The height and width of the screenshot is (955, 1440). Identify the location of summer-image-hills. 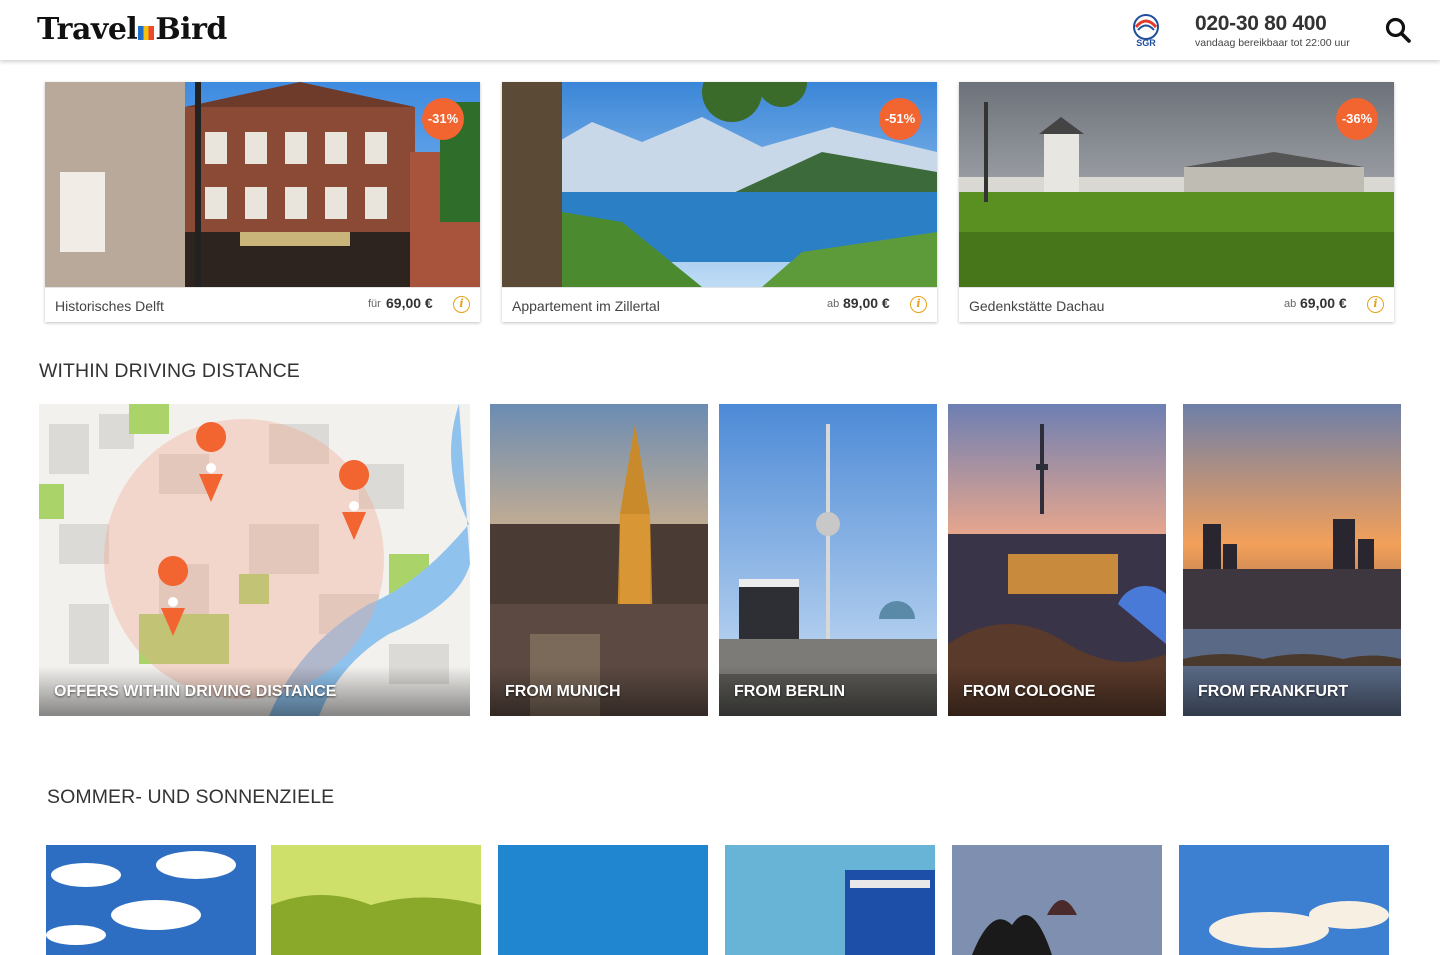
(376, 900).